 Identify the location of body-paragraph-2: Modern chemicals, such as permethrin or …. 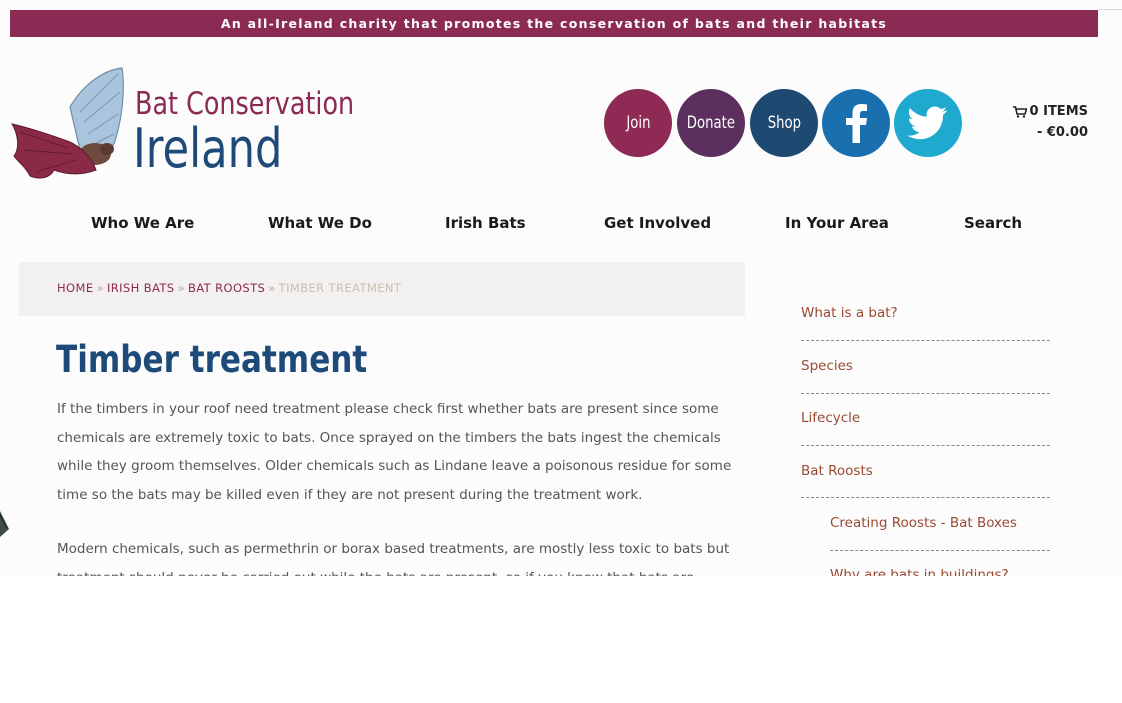
(397, 555).